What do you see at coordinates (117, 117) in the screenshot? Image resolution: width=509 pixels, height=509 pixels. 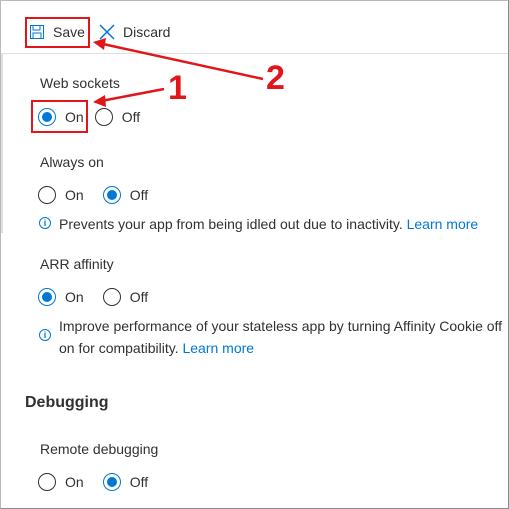 I see `web-sockets-off-radio: Off` at bounding box center [117, 117].